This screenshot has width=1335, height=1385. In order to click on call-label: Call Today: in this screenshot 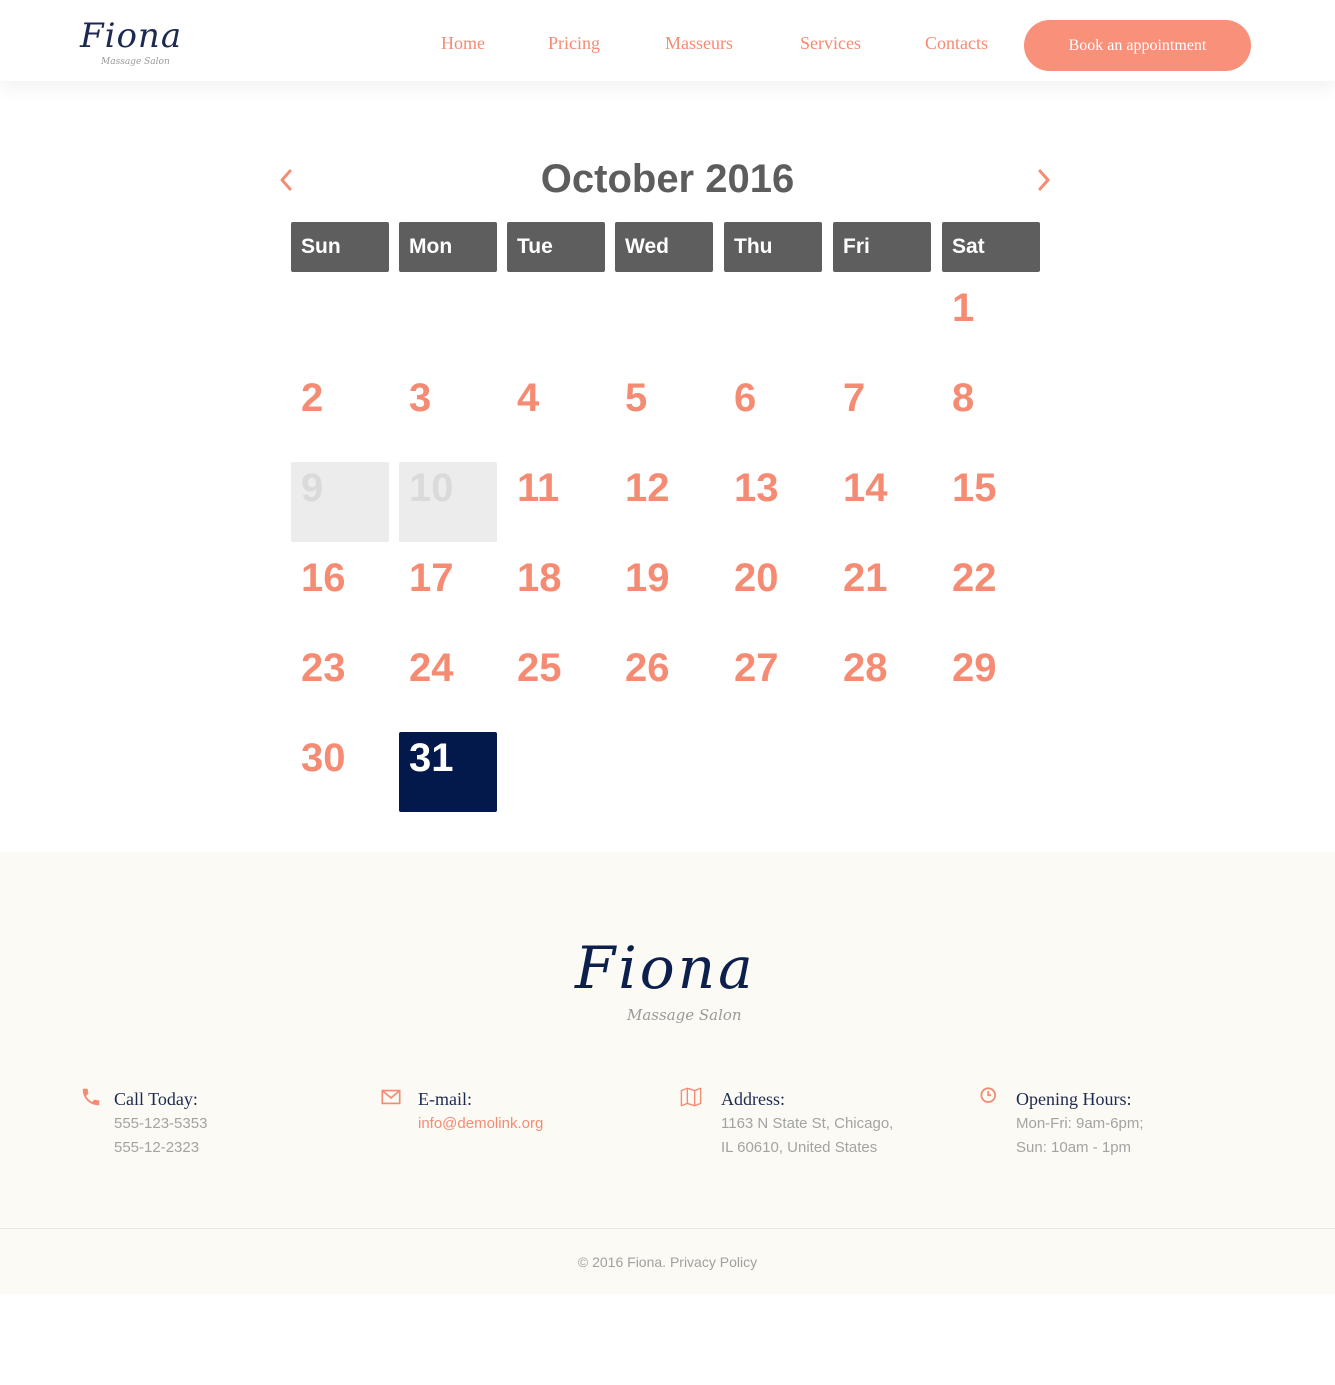, I will do `click(156, 1099)`.